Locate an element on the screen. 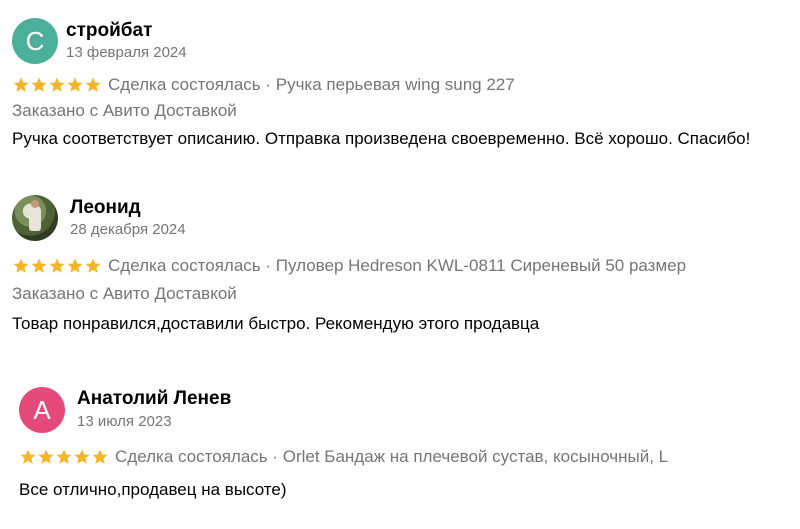 The image size is (800, 529). avatar-letter: С is located at coordinates (35, 40).